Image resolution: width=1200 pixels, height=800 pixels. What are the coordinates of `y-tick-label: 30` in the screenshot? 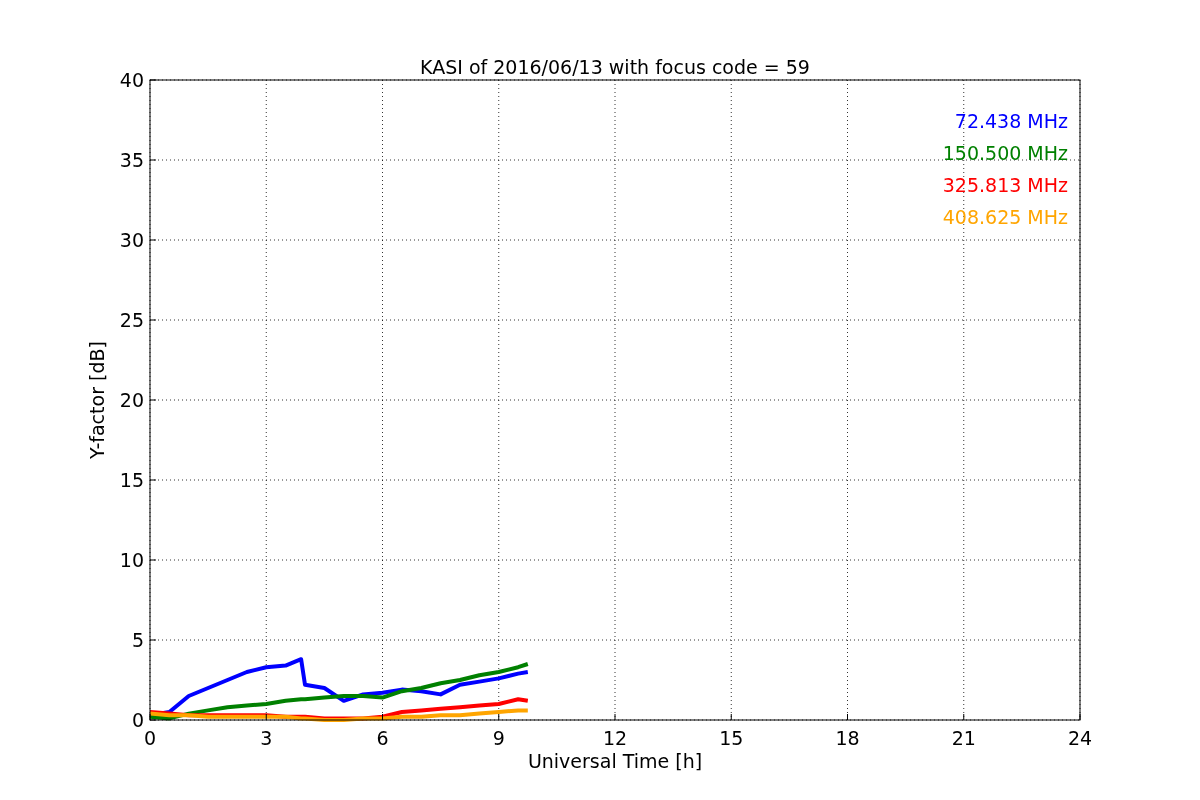 It's located at (131, 240).